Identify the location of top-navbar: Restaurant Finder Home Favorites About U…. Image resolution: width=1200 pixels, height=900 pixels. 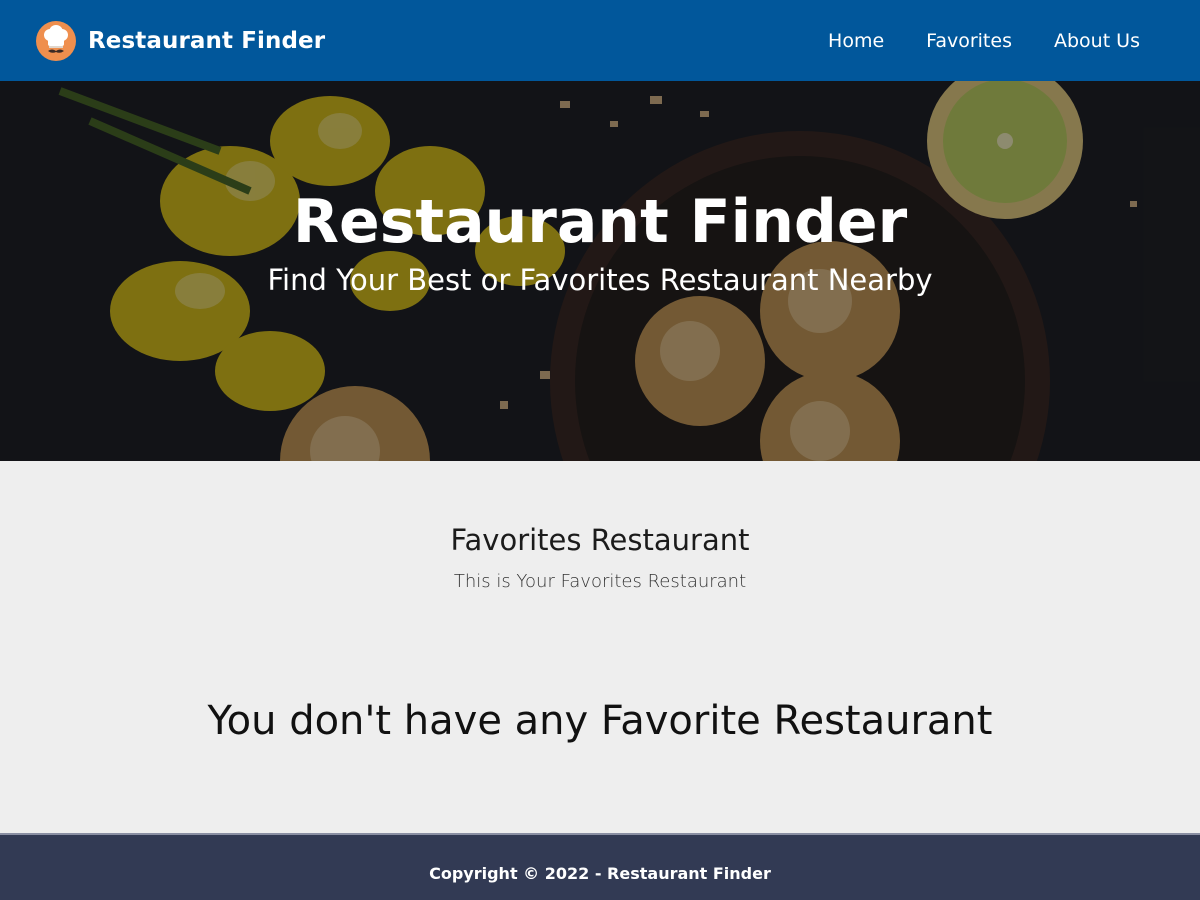
(600, 40).